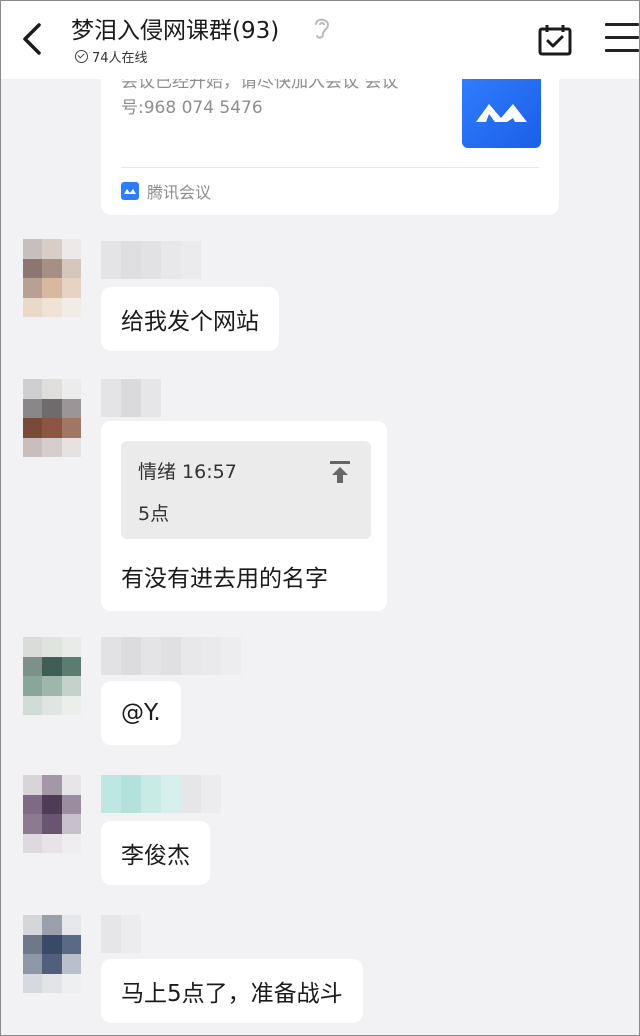  I want to click on message-text: 给我发个网站, so click(190, 322).